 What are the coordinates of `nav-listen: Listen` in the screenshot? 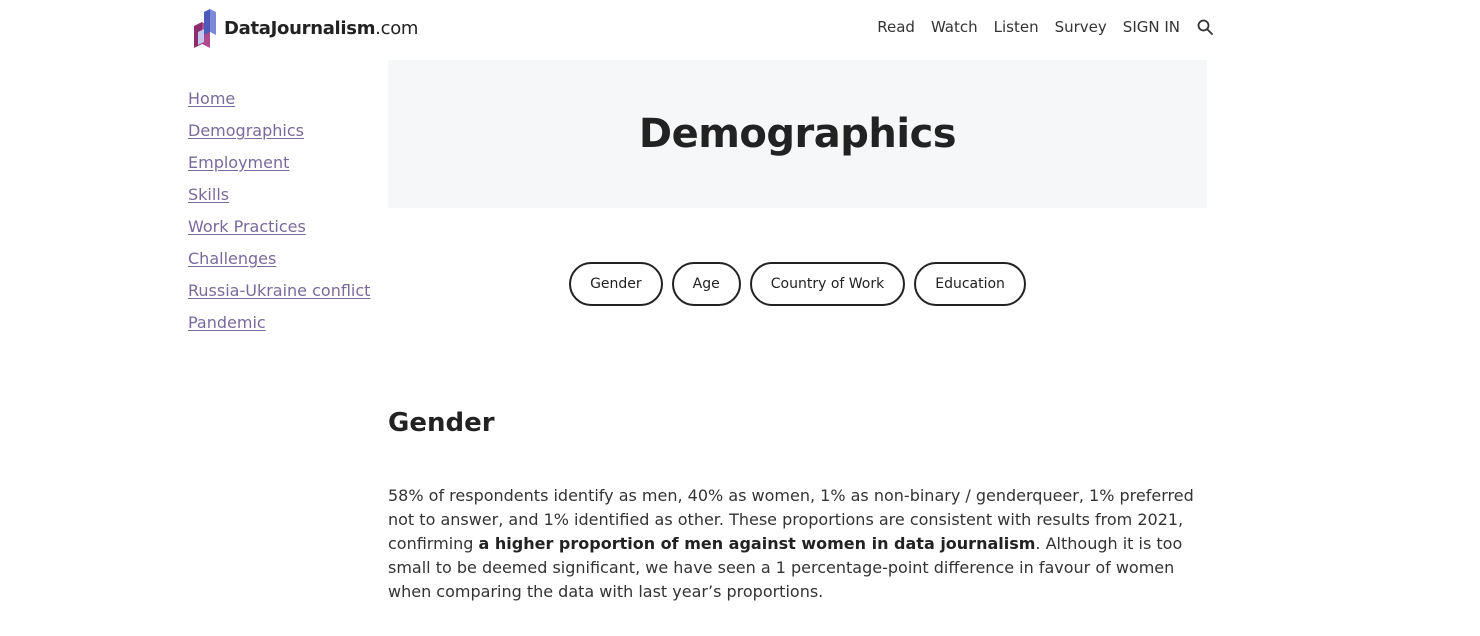 It's located at (1016, 27).